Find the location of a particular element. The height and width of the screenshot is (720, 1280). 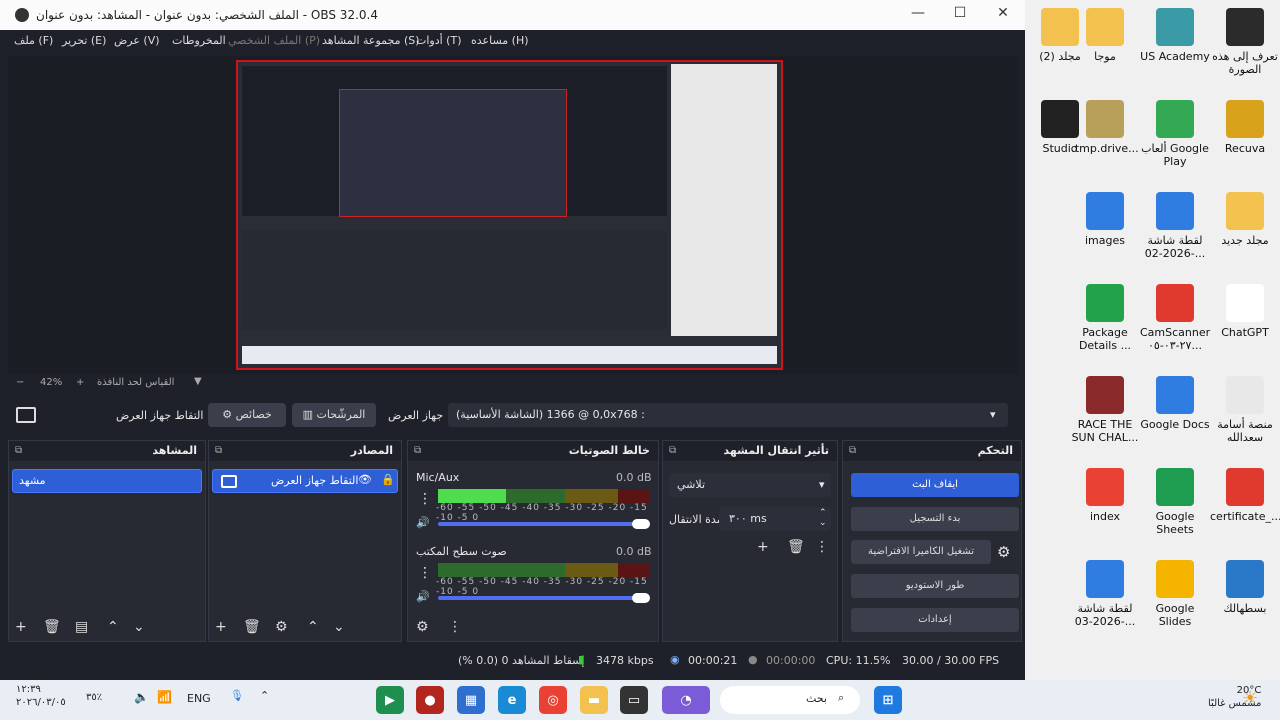

desktop-shortcut-label: US Academy is located at coordinates (1175, 56).